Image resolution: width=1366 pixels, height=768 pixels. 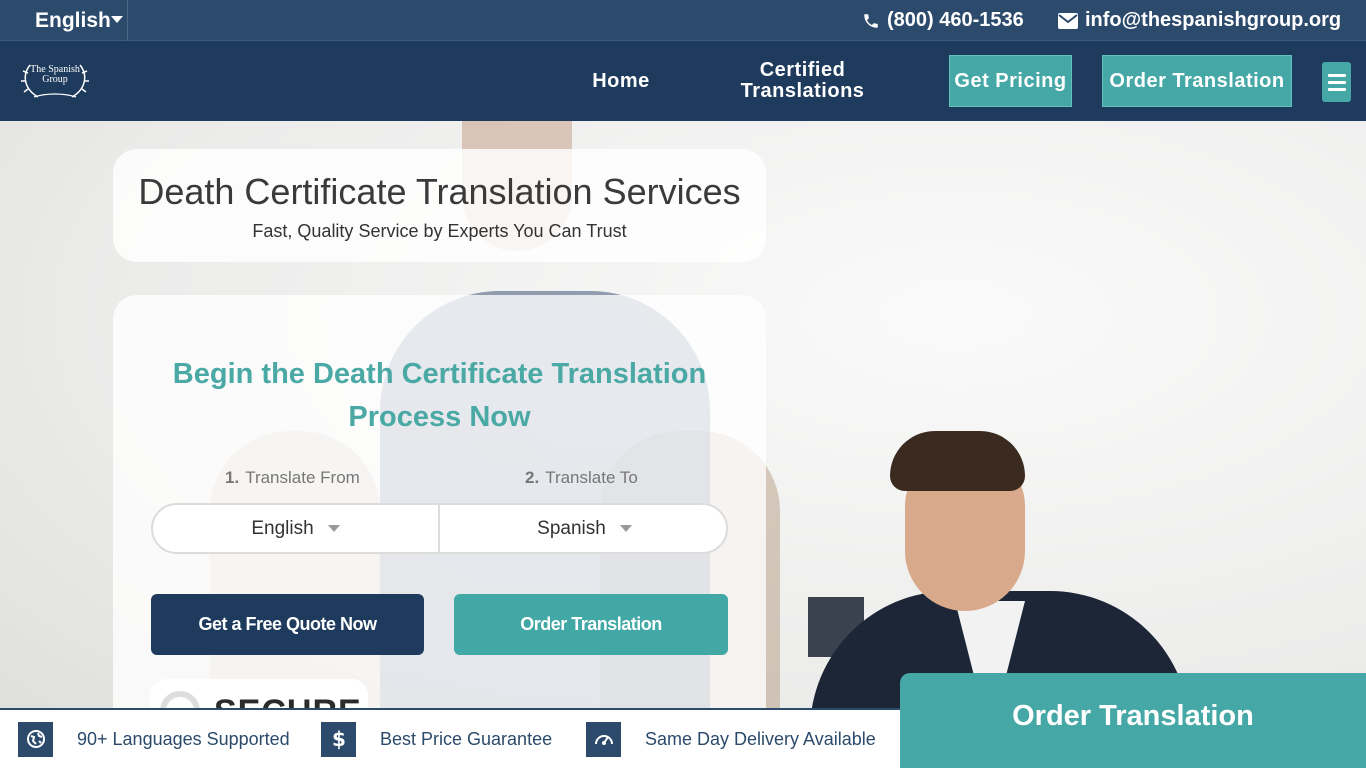 I want to click on site-logo: The Spanish Group, so click(x=55, y=81).